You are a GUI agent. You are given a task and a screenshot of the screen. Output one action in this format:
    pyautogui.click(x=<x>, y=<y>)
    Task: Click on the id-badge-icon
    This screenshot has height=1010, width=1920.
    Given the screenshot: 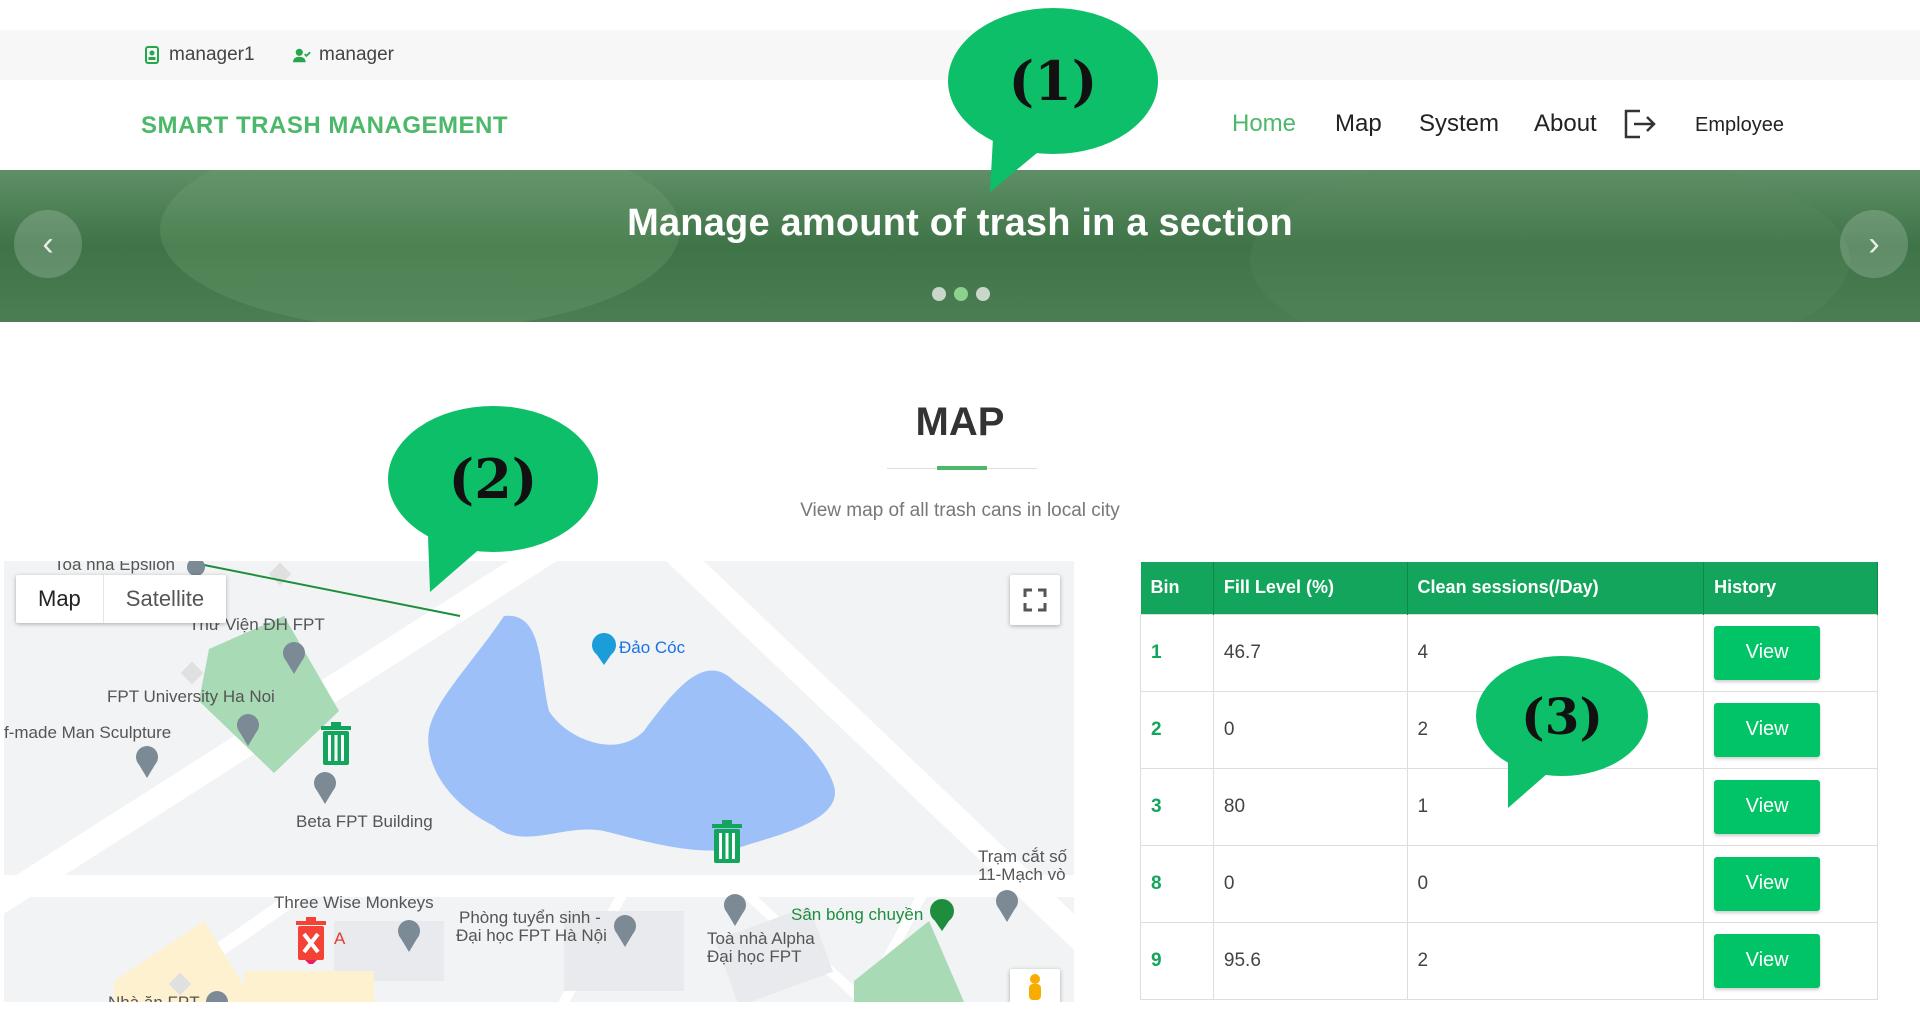 What is the action you would take?
    pyautogui.click(x=152, y=55)
    